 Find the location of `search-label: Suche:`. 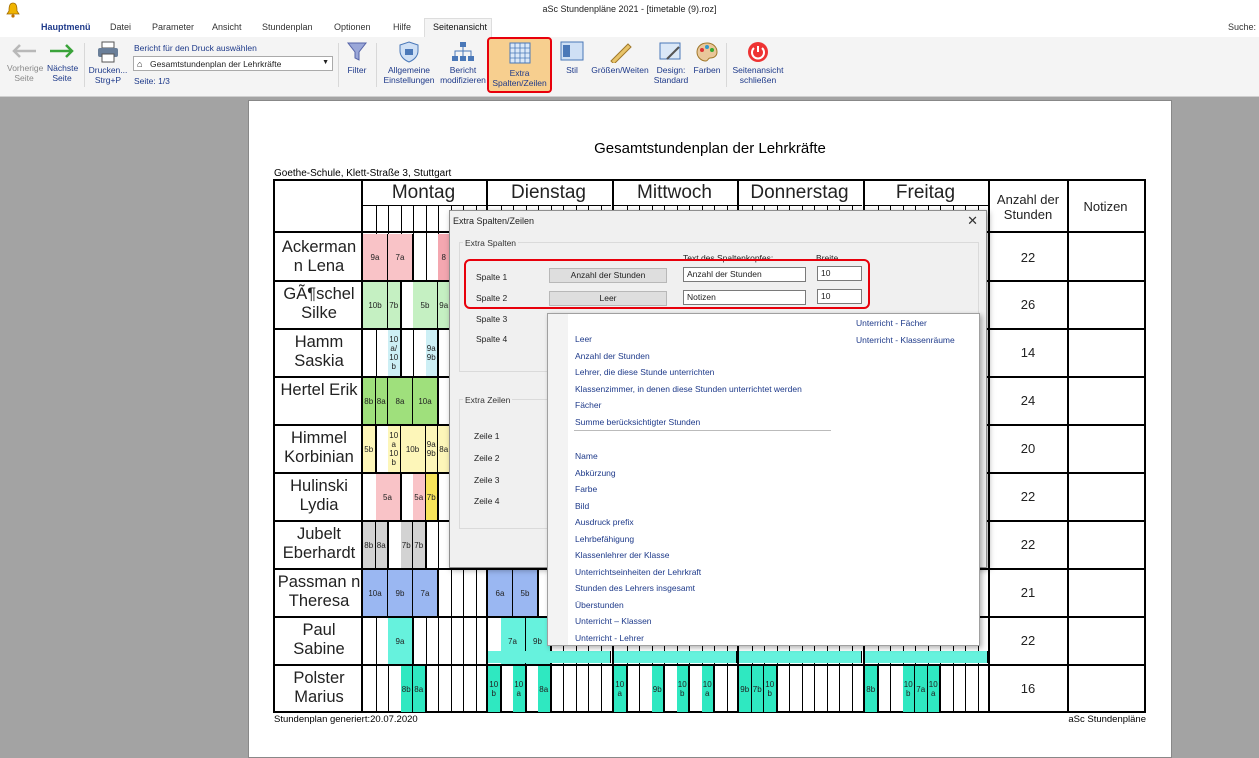

search-label: Suche: is located at coordinates (1242, 27).